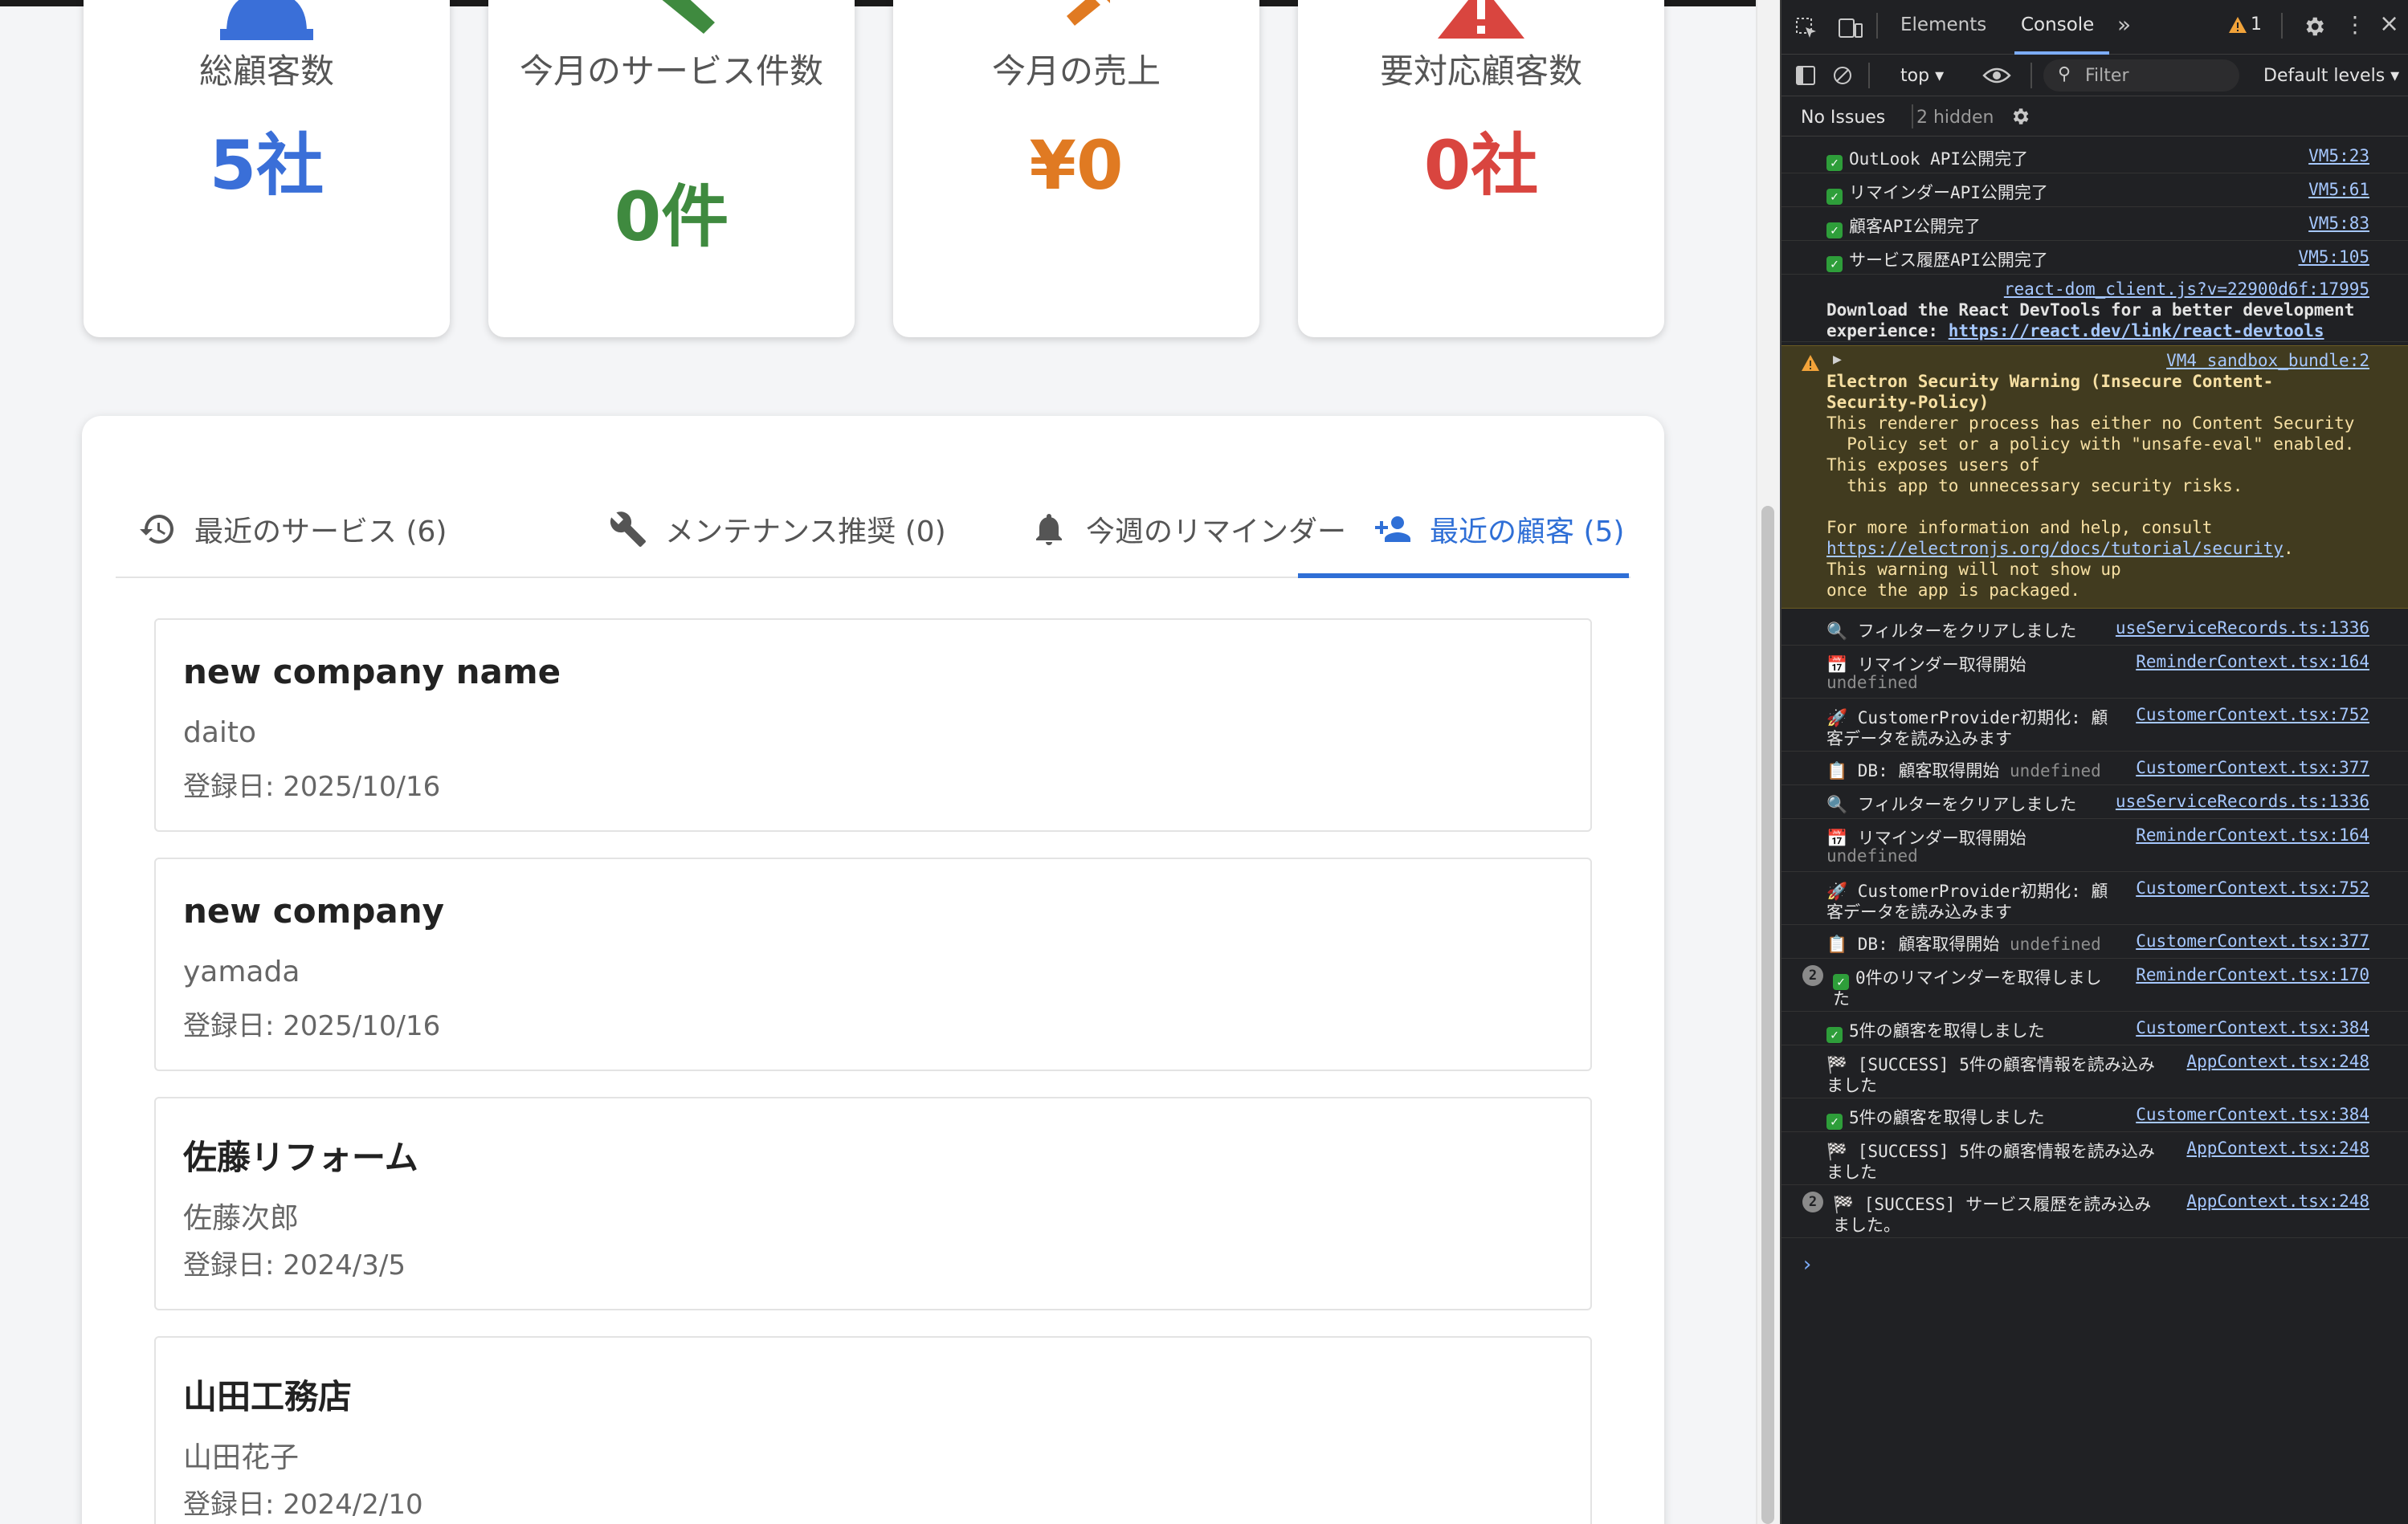 The image size is (2408, 1524). What do you see at coordinates (873, 1430) in the screenshot?
I see `customer-card: 山田工務店 山田花子 登録日: 2024/2/10` at bounding box center [873, 1430].